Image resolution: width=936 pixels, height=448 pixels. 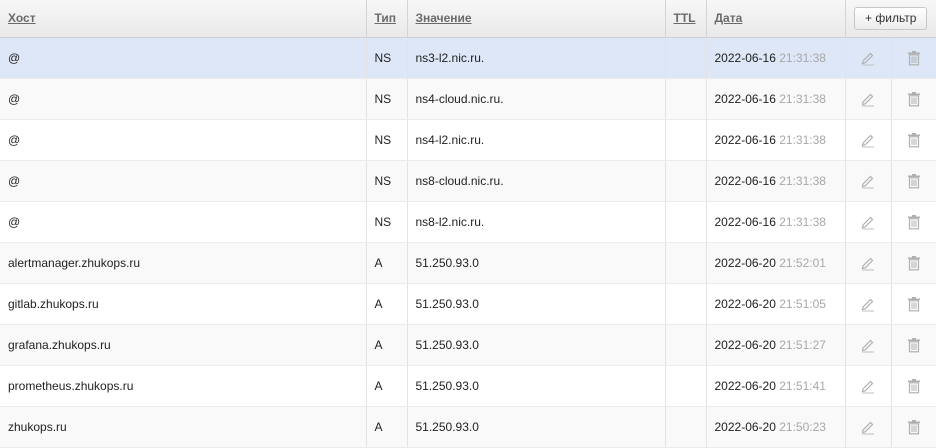 What do you see at coordinates (536, 181) in the screenshot?
I see `value-cell: ns8-cloud.nic.ru.` at bounding box center [536, 181].